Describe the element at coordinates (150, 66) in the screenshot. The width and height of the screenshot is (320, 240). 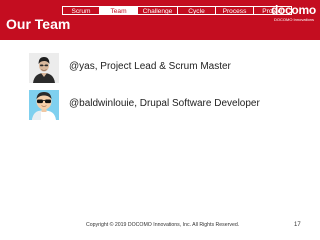
I see `member-name-role: @yas, Project Lead & Scrum Master` at that location.